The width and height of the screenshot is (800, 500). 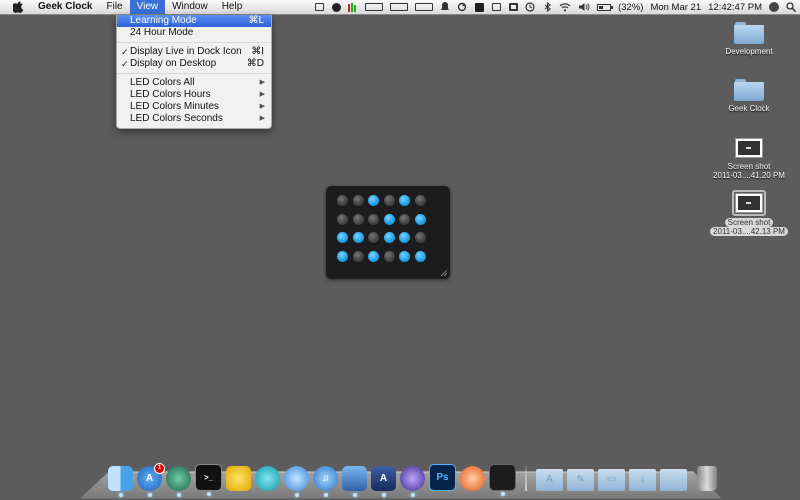 I want to click on cpu-meter-icon, so click(x=424, y=7).